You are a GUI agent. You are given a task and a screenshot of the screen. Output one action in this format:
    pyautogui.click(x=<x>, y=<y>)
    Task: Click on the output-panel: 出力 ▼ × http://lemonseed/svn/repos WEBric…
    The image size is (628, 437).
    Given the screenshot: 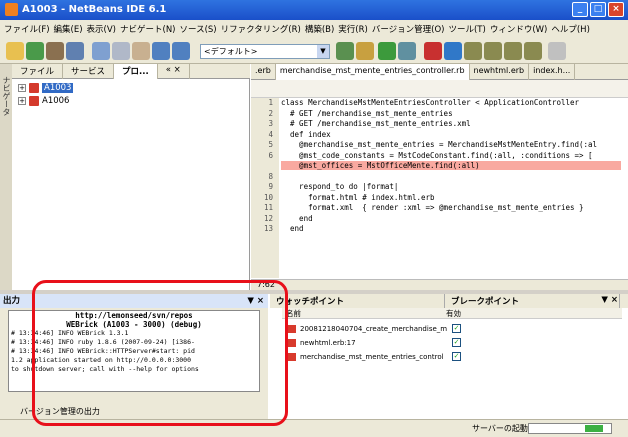 What is the action you would take?
    pyautogui.click(x=134, y=356)
    